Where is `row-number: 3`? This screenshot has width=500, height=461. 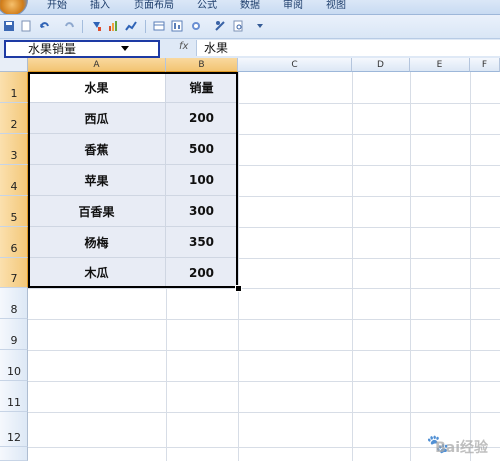 row-number: 3 is located at coordinates (14, 155).